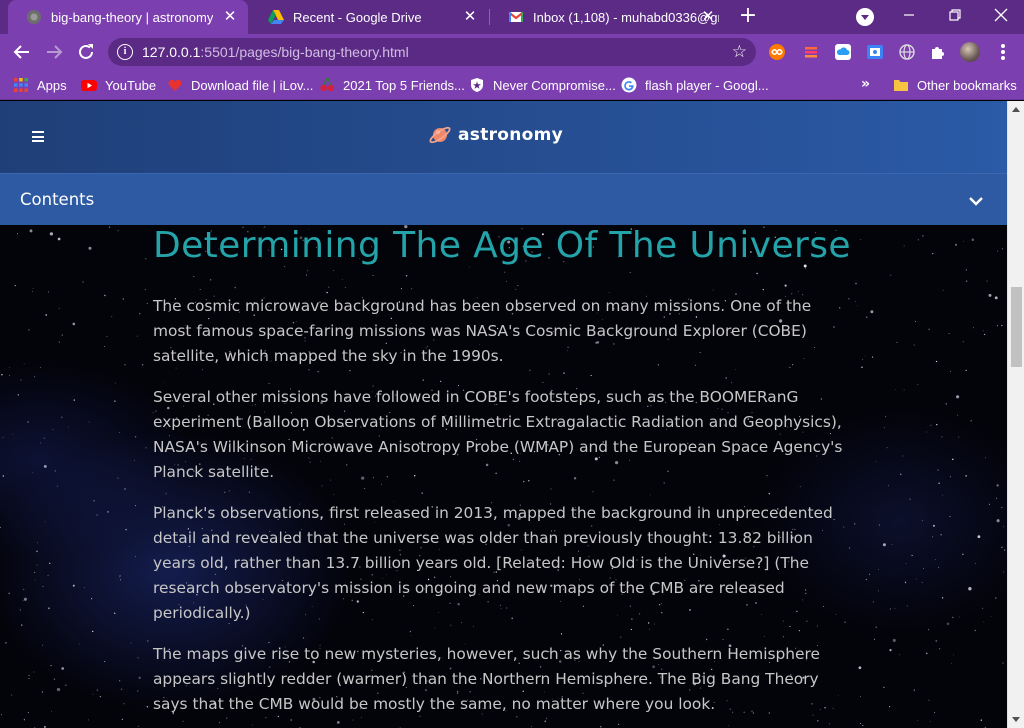 This screenshot has width=1024, height=728. I want to click on site-brand: astronomy, so click(495, 135).